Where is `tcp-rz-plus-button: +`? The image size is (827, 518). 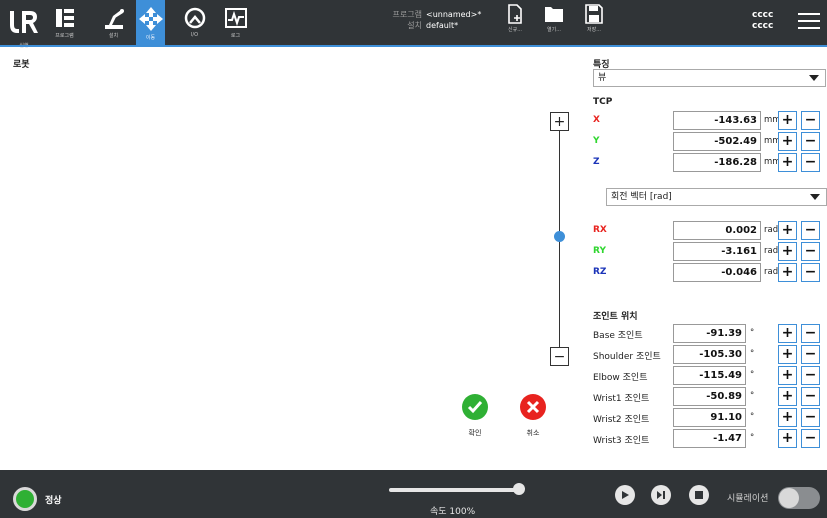 tcp-rz-plus-button: + is located at coordinates (787, 272).